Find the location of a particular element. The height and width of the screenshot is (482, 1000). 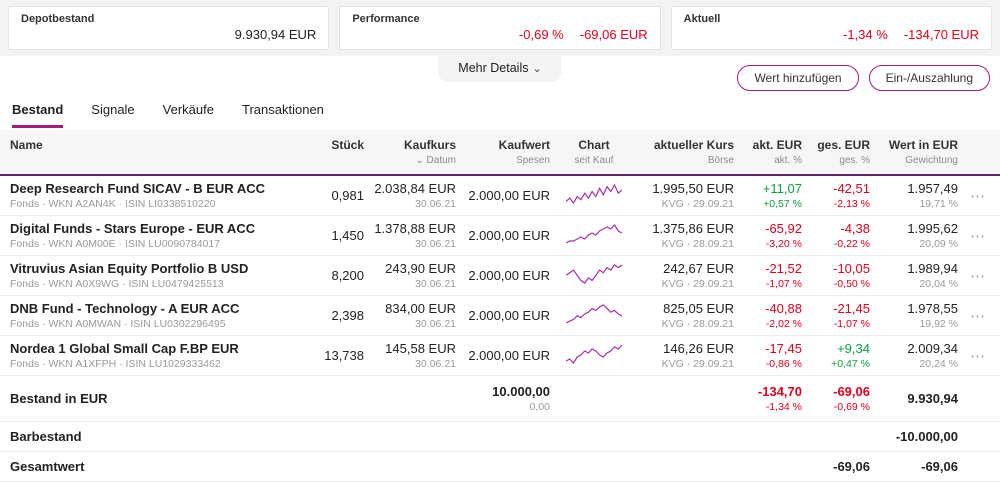

kurs-value: 242,67 EUR is located at coordinates (698, 268).